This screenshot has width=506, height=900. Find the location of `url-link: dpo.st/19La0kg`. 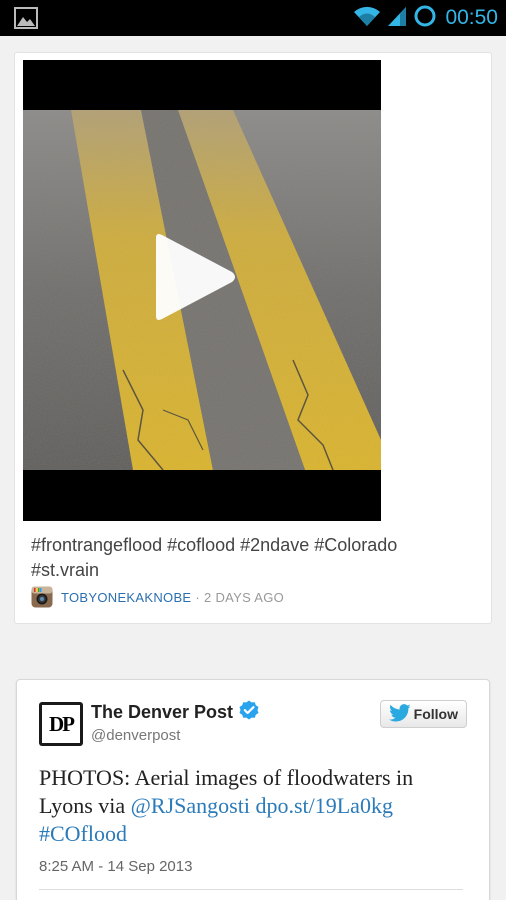

url-link: dpo.st/19La0kg is located at coordinates (324, 805).